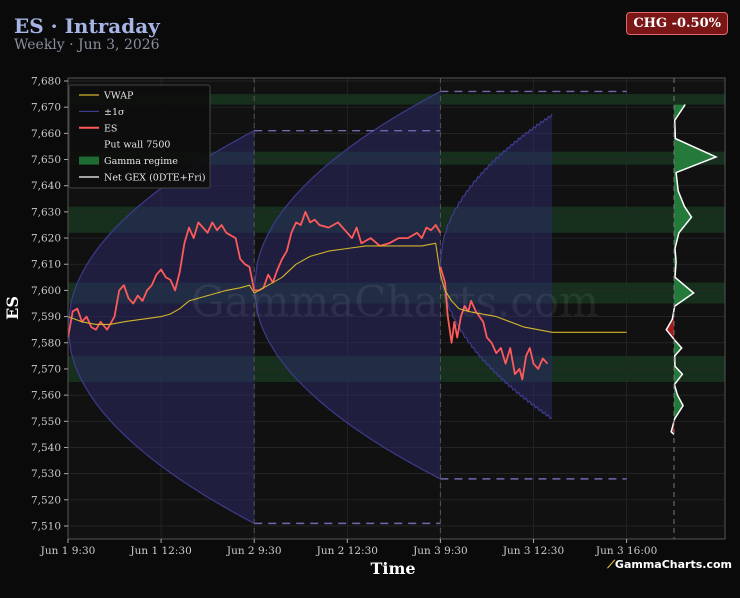 Image resolution: width=740 pixels, height=598 pixels. What do you see at coordinates (46, 239) in the screenshot?
I see `y-tick-label: 7,620` at bounding box center [46, 239].